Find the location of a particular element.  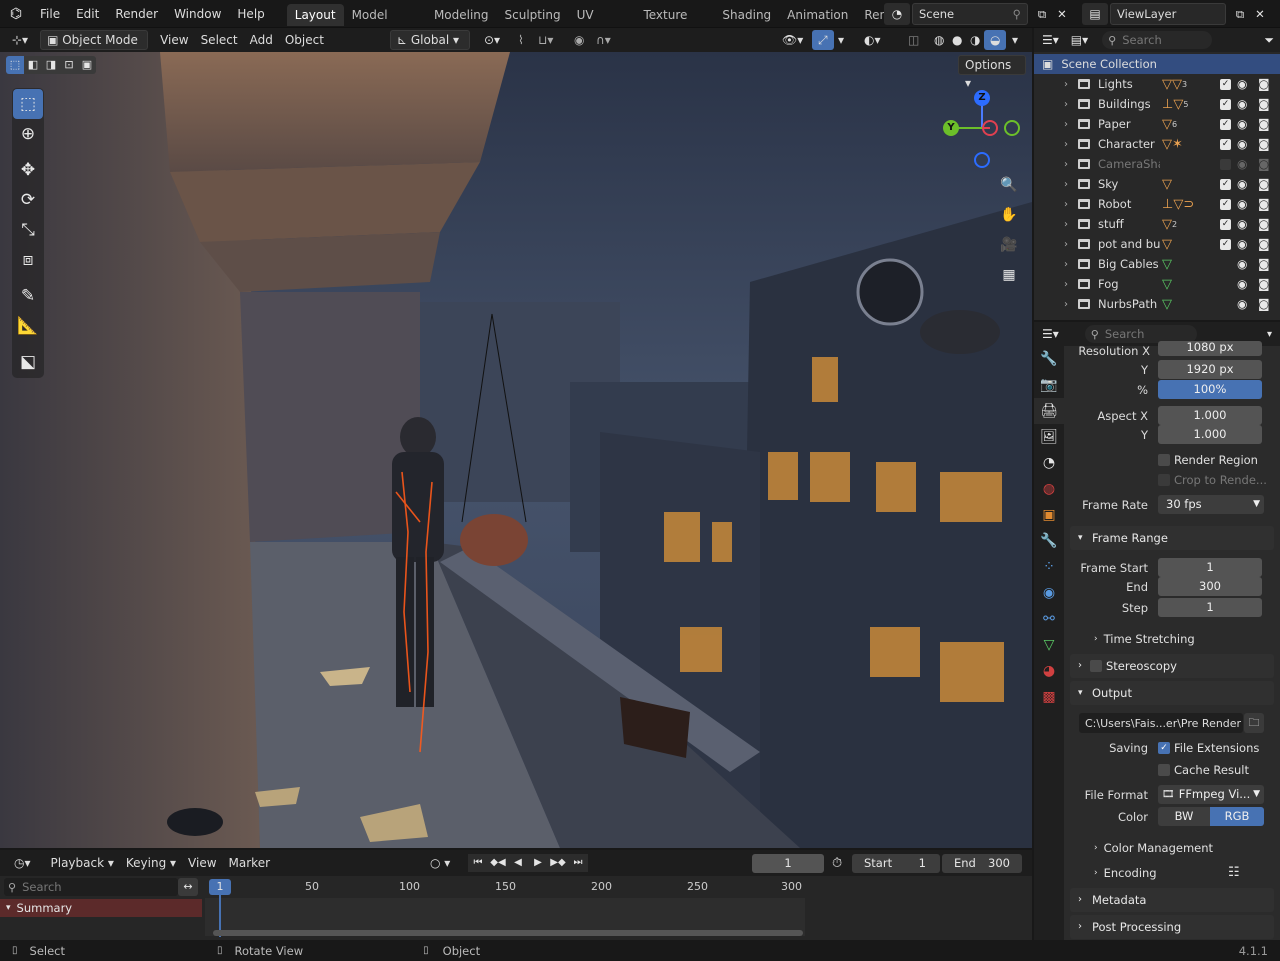

blender-logo-icon: ⌬ is located at coordinates (16, 14).